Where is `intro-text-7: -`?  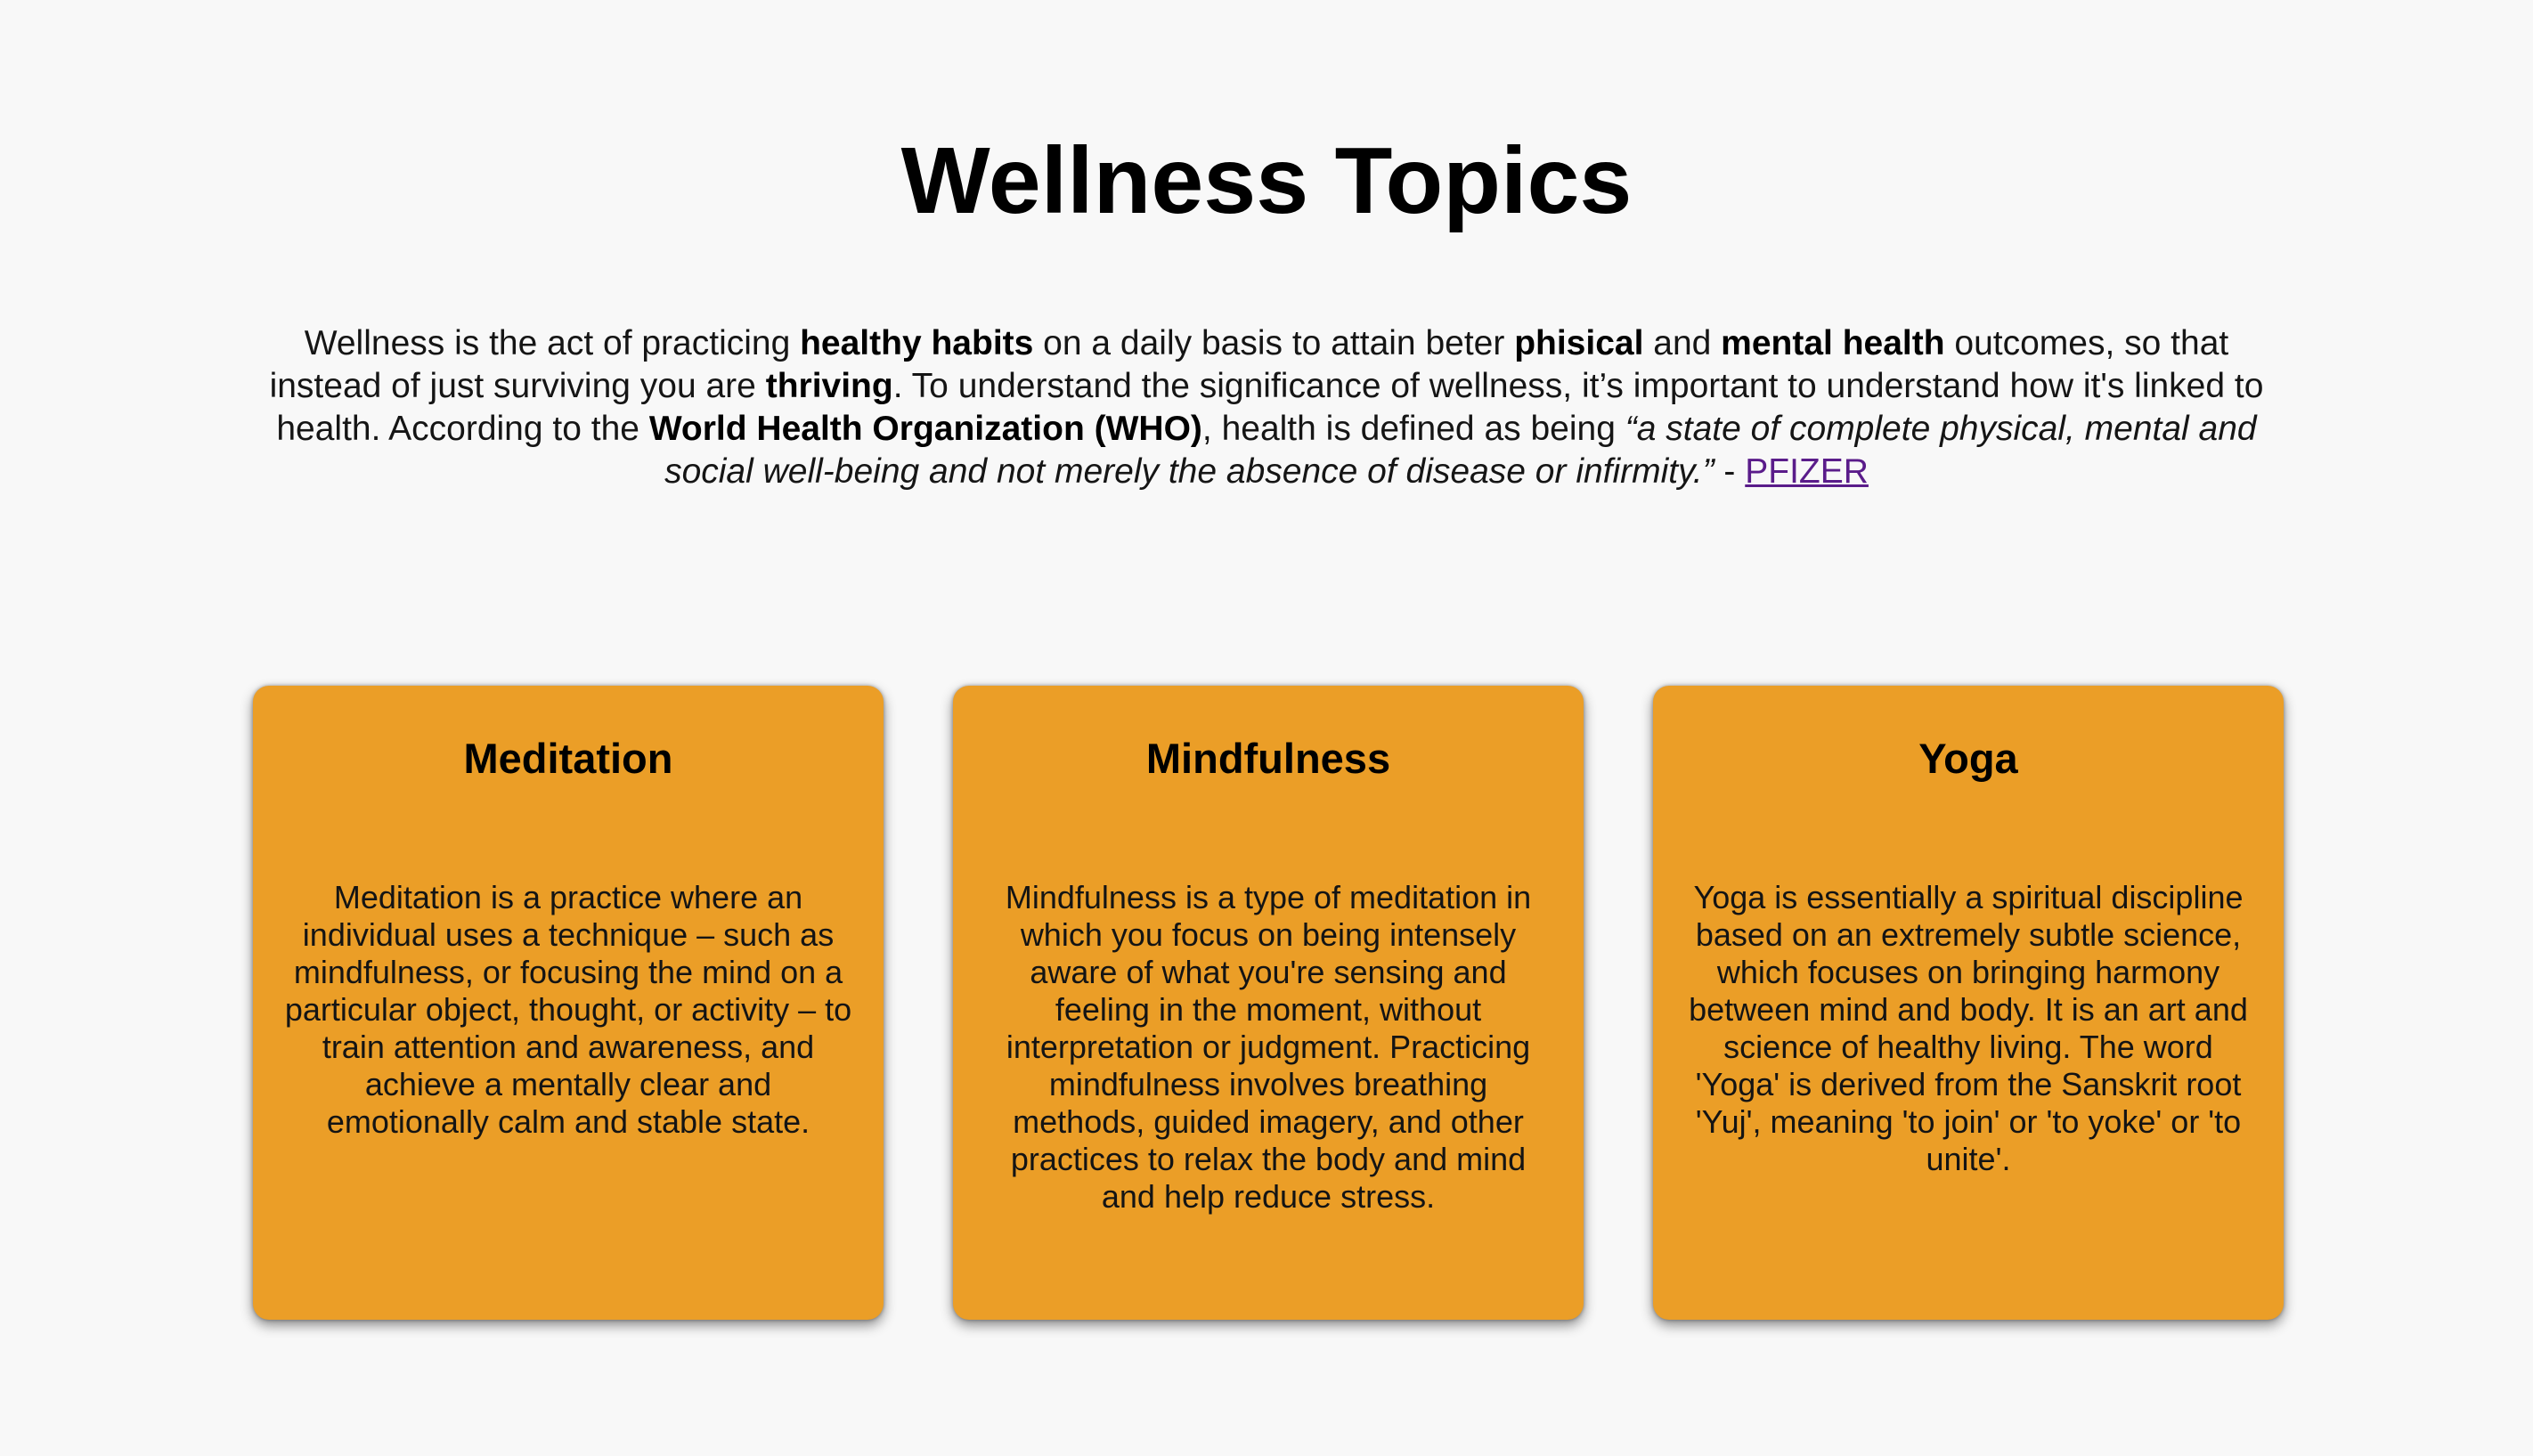
intro-text-7: - is located at coordinates (1730, 471).